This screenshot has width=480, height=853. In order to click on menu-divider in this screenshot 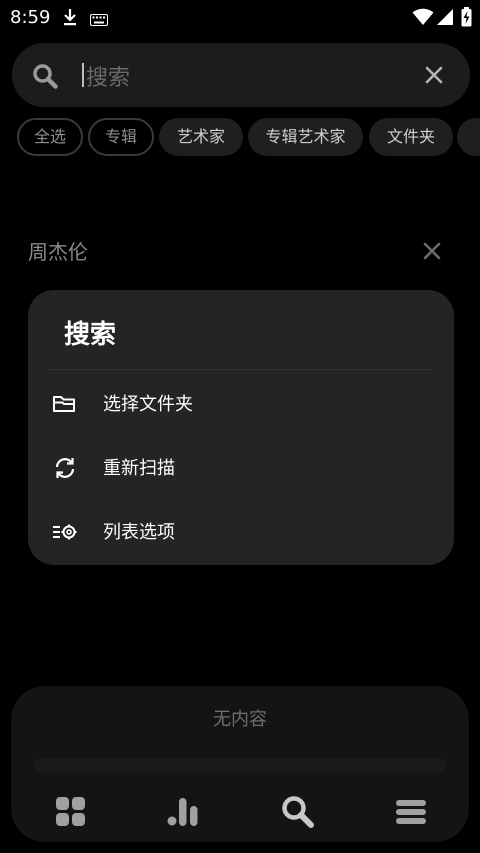, I will do `click(241, 369)`.